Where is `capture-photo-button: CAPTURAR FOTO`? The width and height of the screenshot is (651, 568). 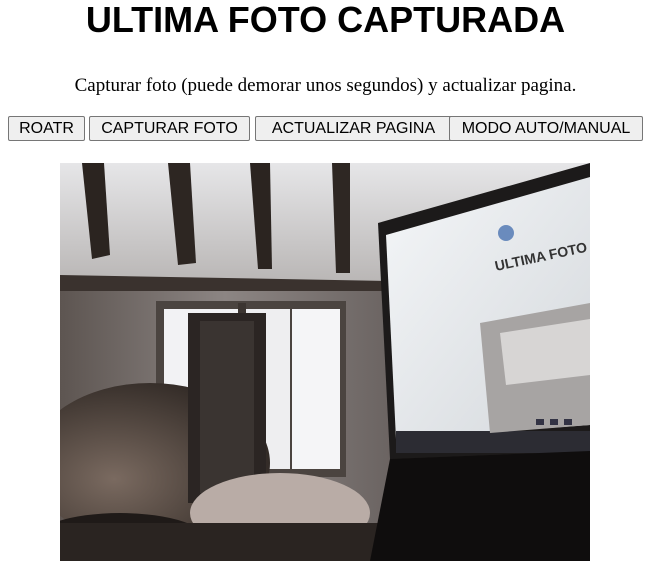 capture-photo-button: CAPTURAR FOTO is located at coordinates (169, 128).